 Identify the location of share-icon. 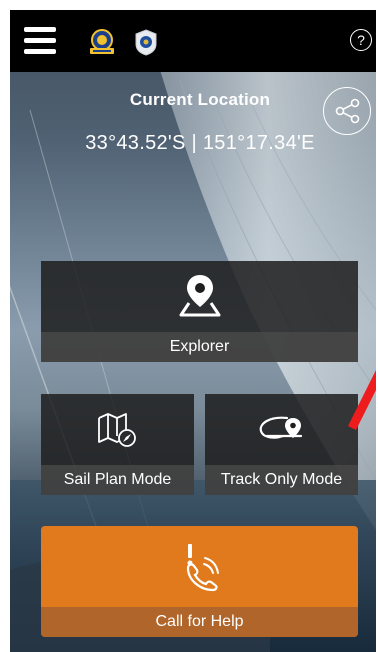
(347, 111).